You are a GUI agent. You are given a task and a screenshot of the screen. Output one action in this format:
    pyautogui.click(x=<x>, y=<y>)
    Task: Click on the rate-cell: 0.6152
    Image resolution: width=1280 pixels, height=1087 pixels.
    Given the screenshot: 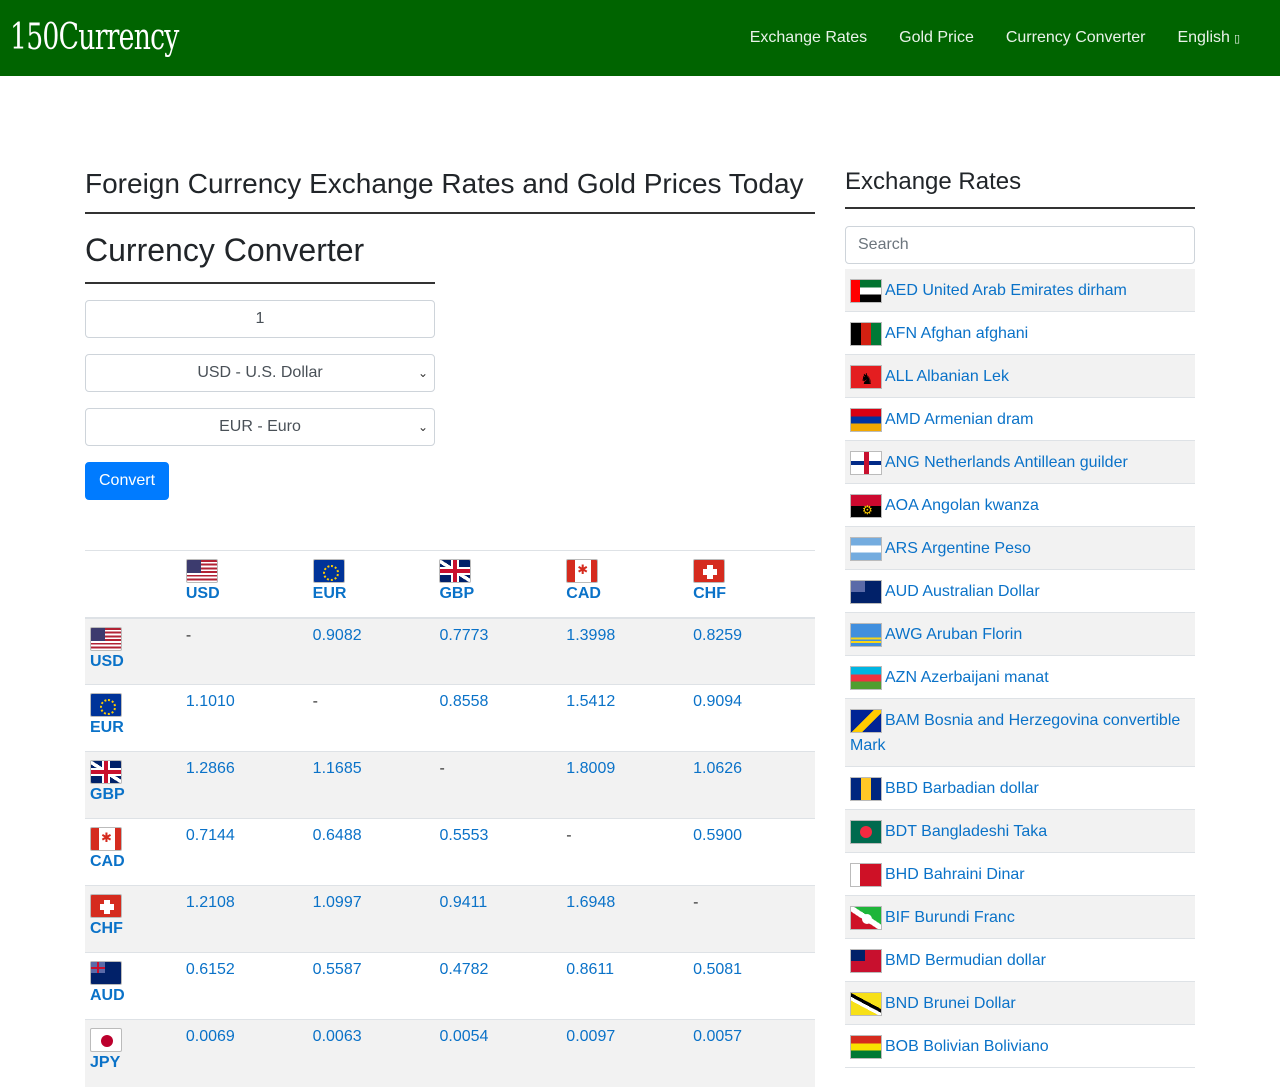 What is the action you would take?
    pyautogui.click(x=244, y=986)
    